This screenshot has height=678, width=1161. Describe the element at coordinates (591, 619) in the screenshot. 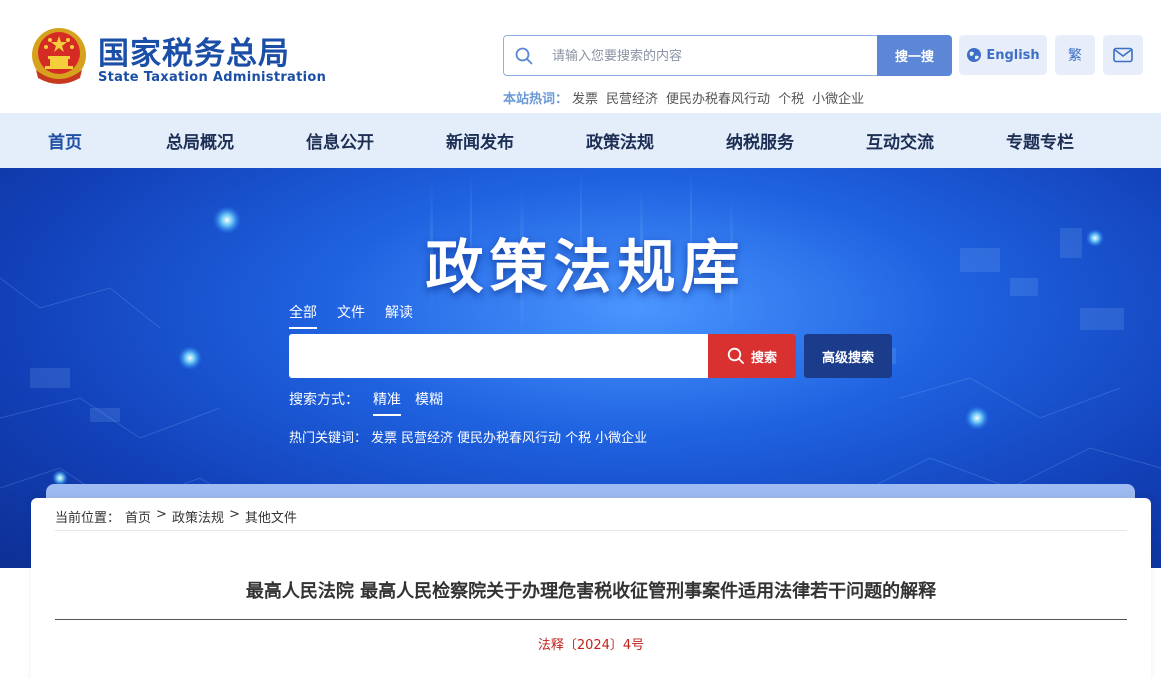

I see `title-divider` at that location.